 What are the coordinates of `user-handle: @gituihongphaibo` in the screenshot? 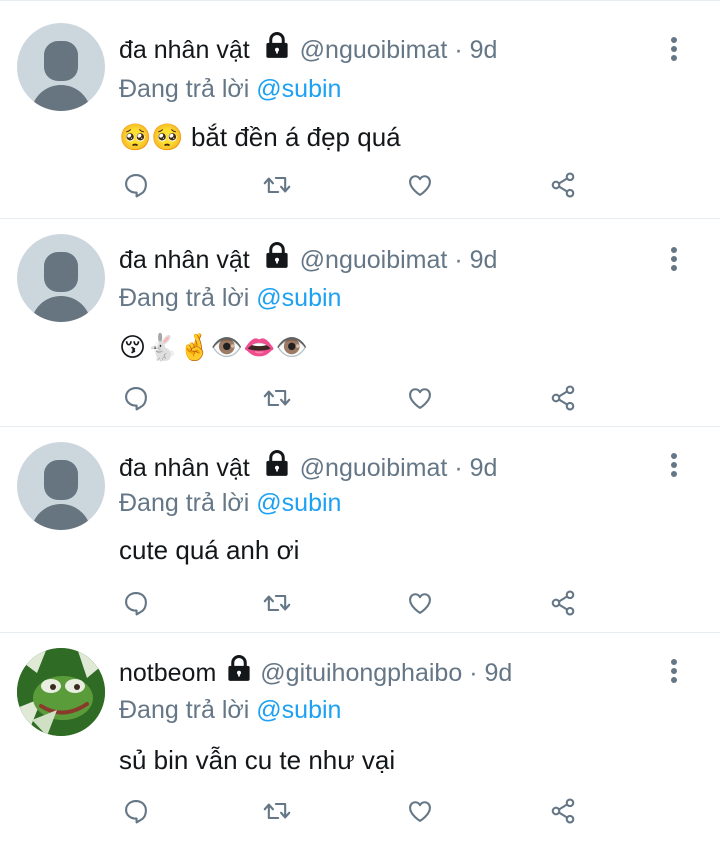 It's located at (361, 673).